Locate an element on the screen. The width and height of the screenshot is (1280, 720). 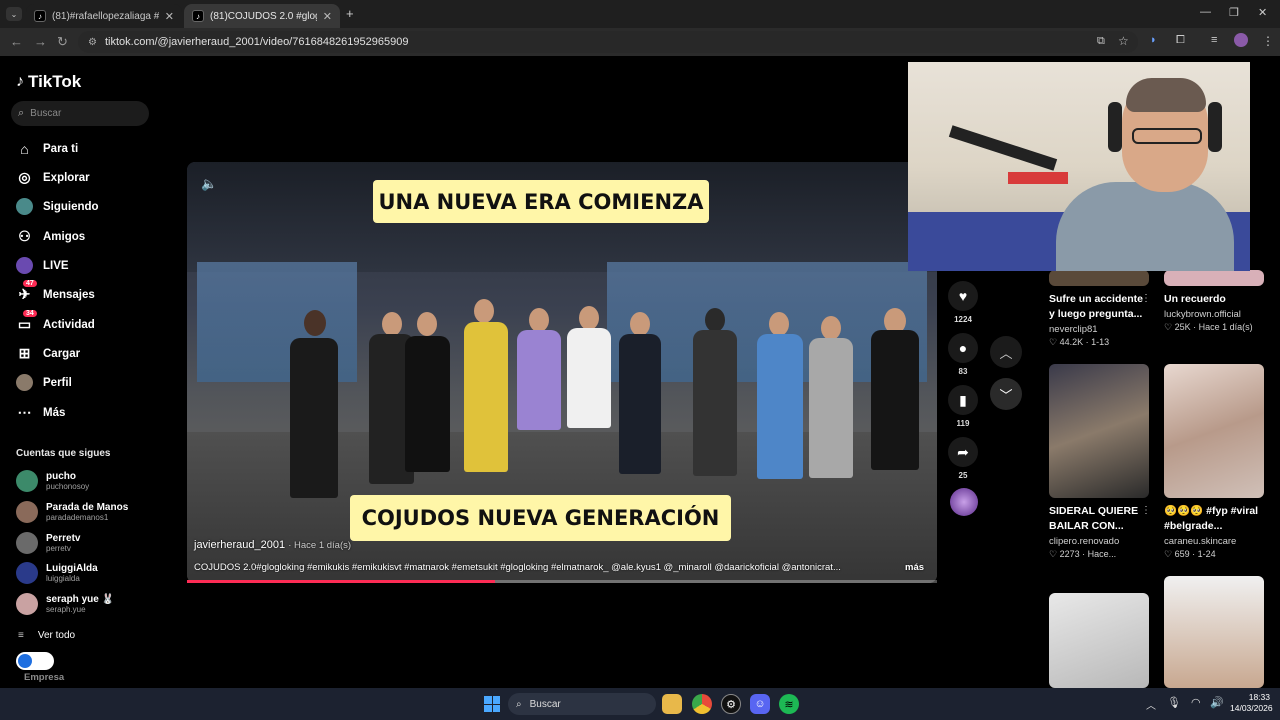
heart-icon: ♡ is located at coordinates (1054, 554).